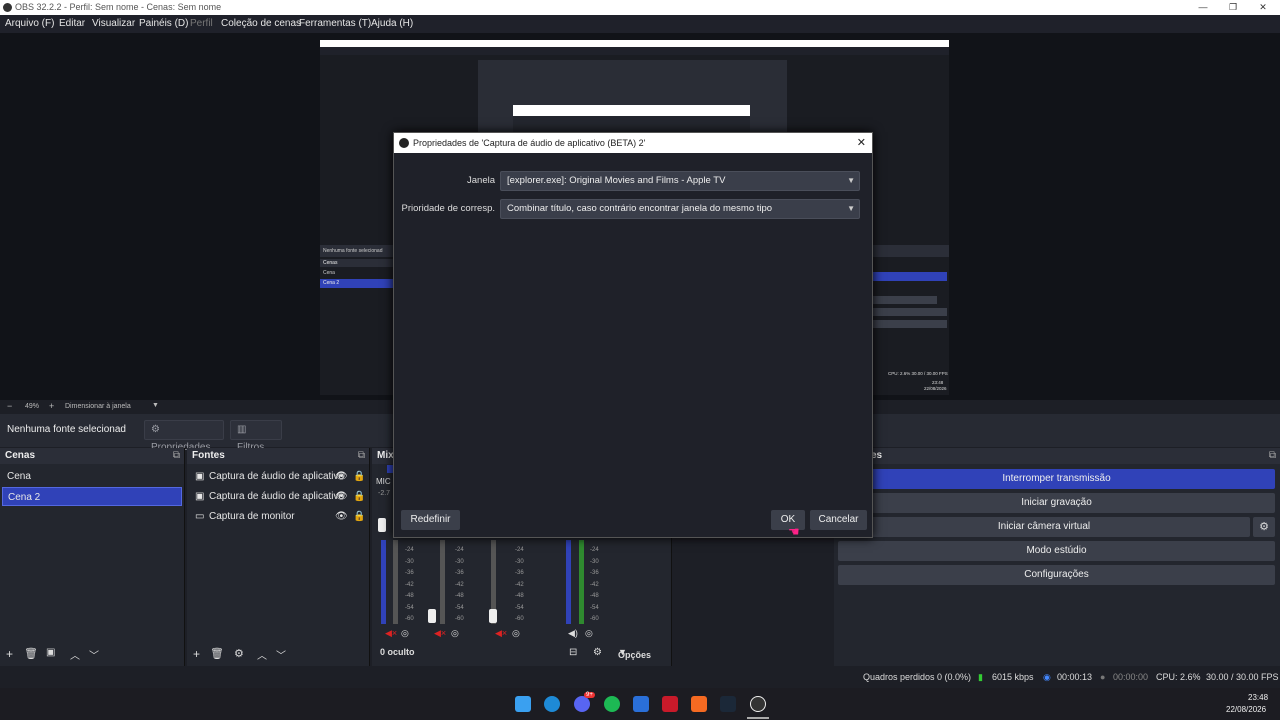 This screenshot has height=720, width=1280. Describe the element at coordinates (1263, 7) in the screenshot. I see `close-button: ✕` at that location.